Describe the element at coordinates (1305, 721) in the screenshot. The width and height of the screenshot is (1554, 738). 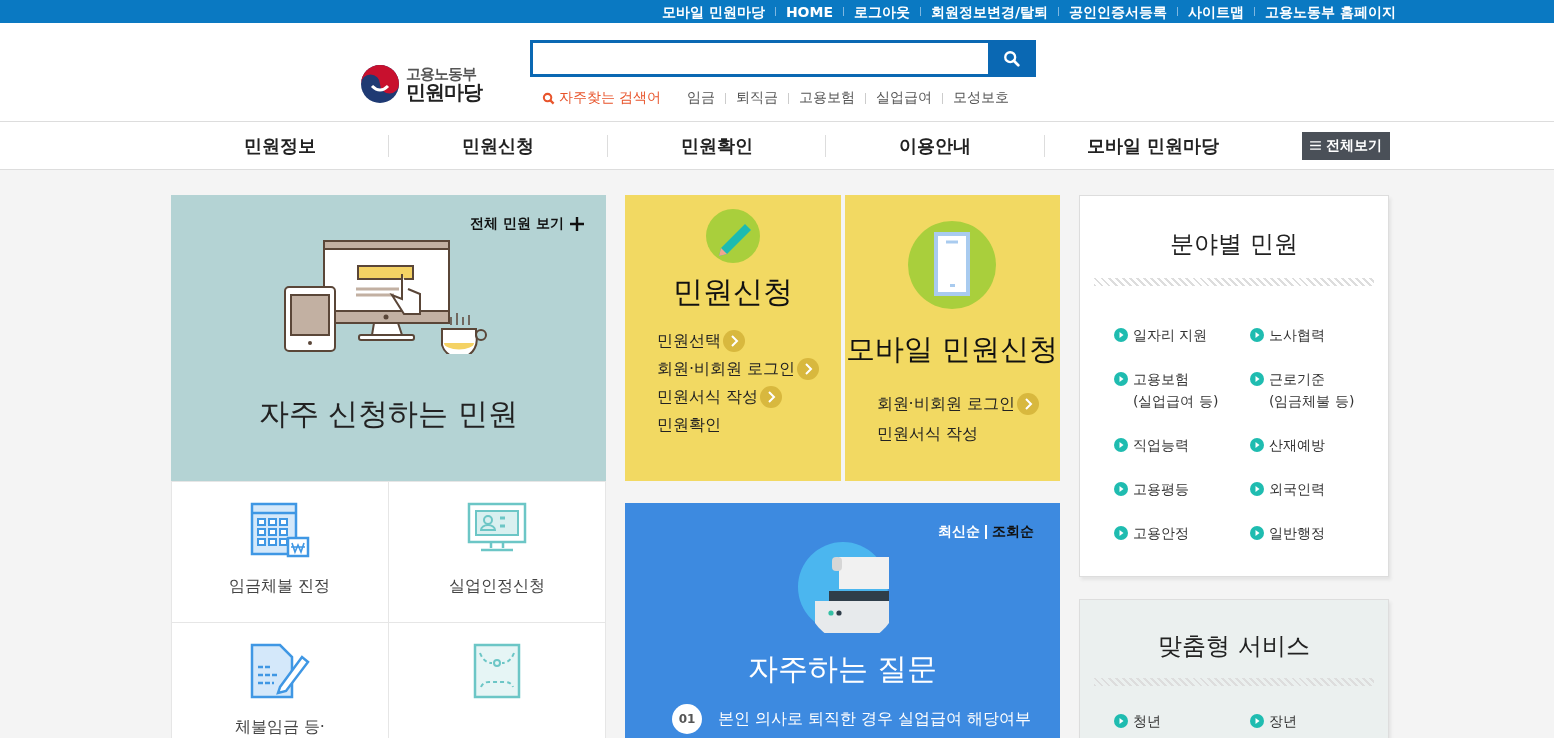
I see `custom-link: 장년` at that location.